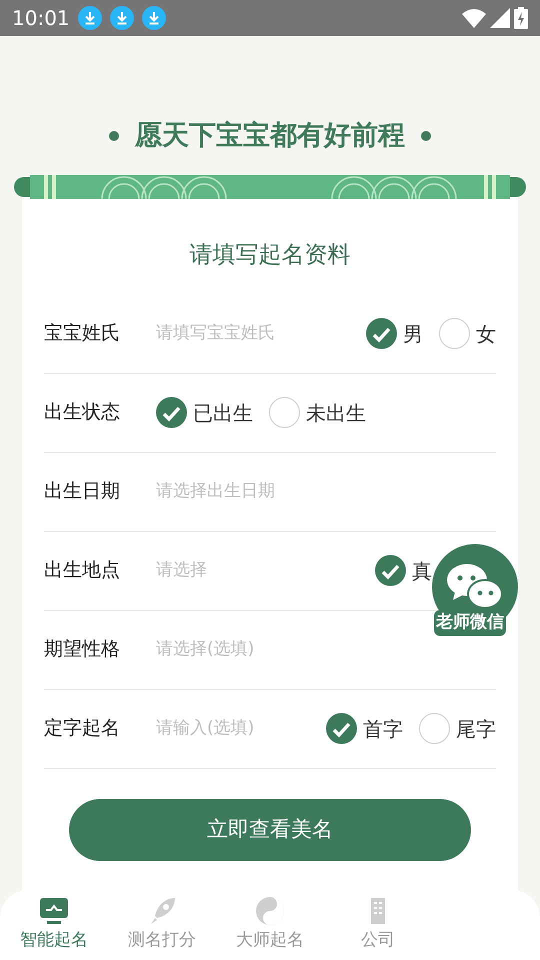  What do you see at coordinates (270, 911) in the screenshot?
I see `yin-yang-icon` at bounding box center [270, 911].